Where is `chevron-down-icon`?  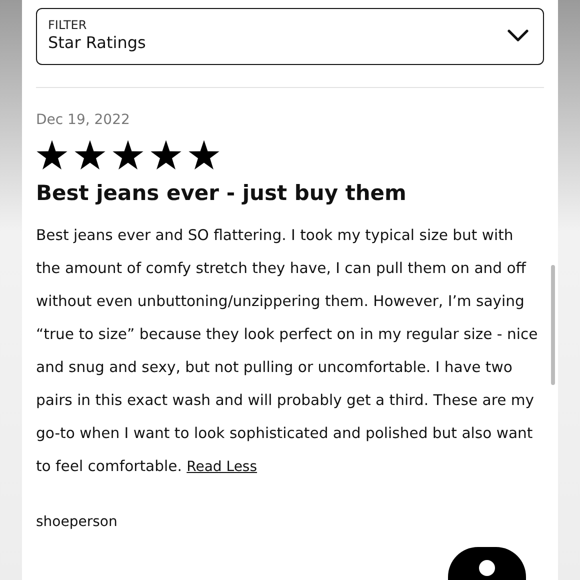 chevron-down-icon is located at coordinates (518, 35).